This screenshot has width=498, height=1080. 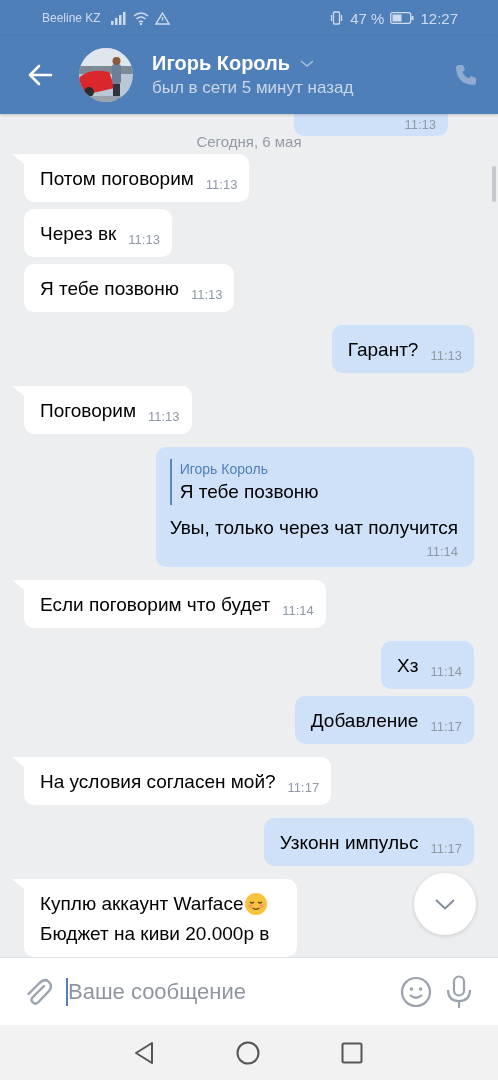 What do you see at coordinates (349, 843) in the screenshot?
I see `message-text: Узконн импульс` at bounding box center [349, 843].